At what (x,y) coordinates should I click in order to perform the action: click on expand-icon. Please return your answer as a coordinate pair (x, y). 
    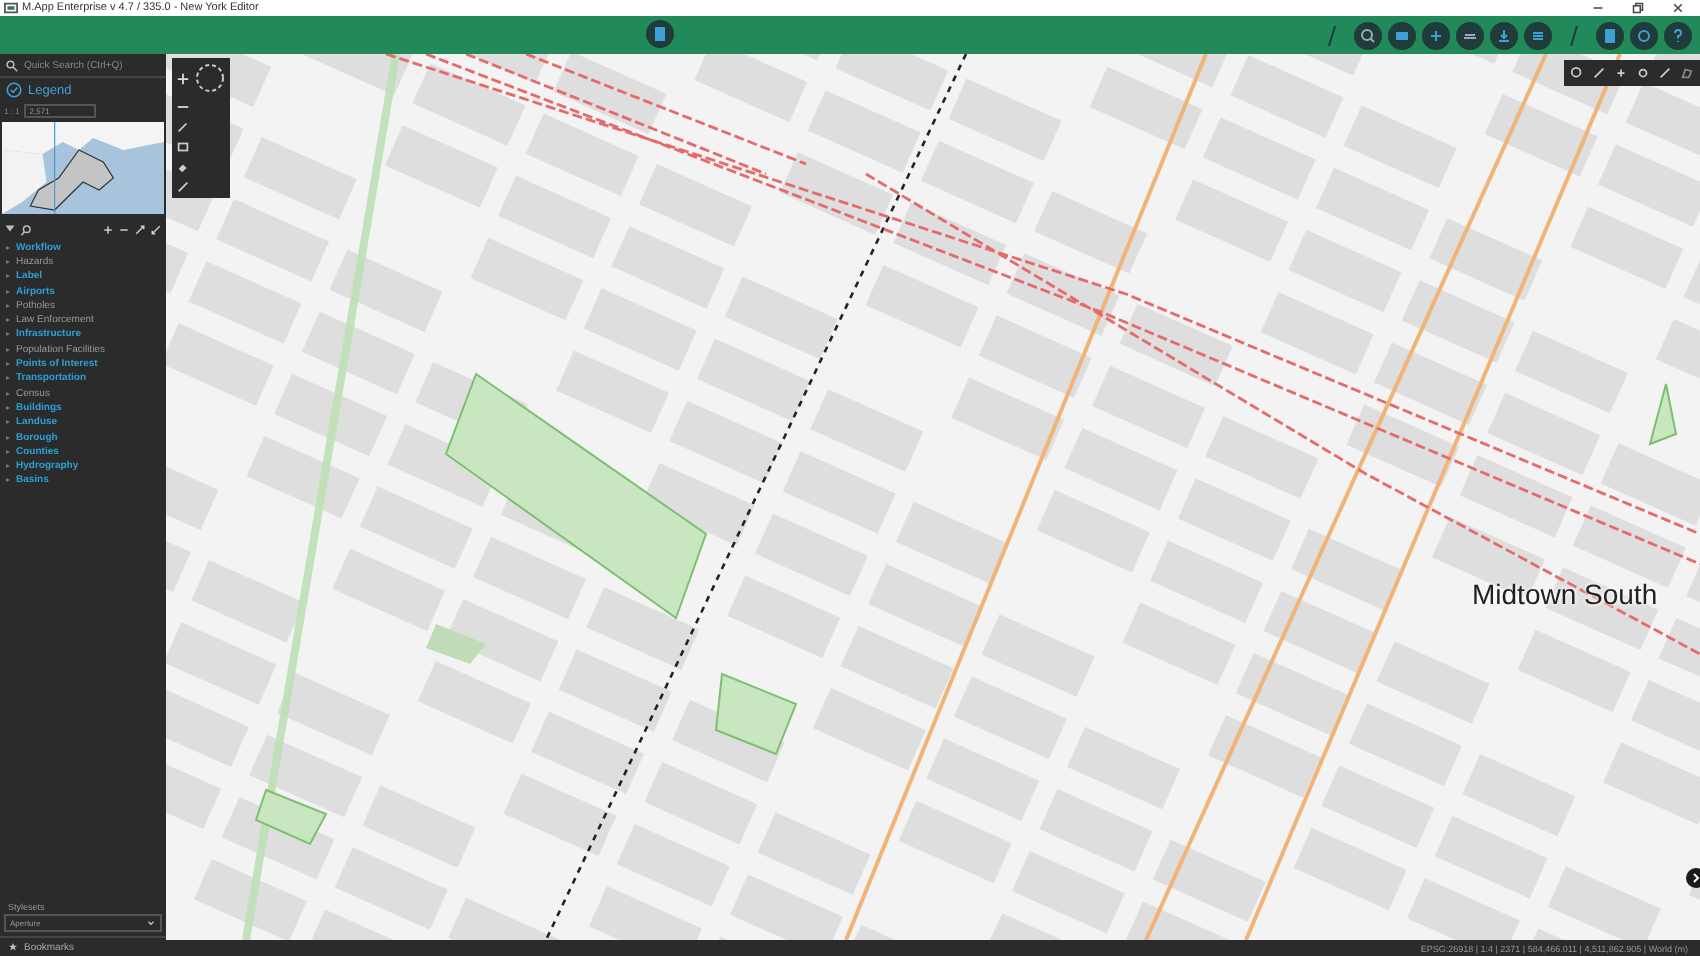
    Looking at the image, I should click on (140, 229).